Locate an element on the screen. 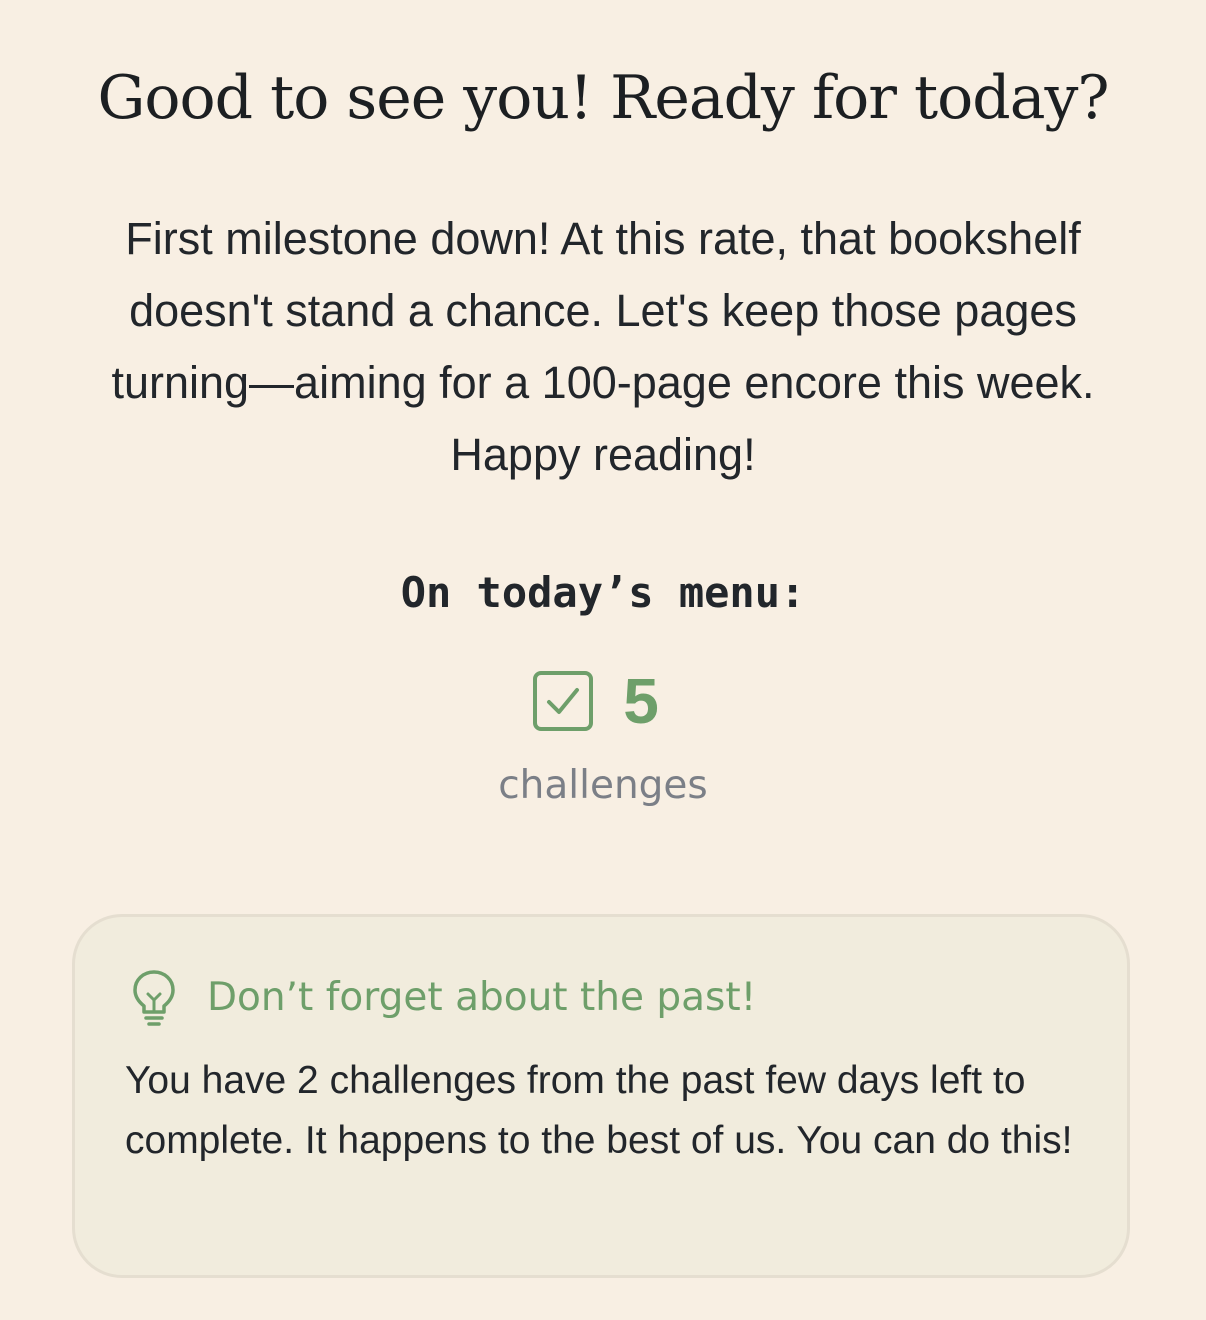 Image resolution: width=1206 pixels, height=1320 pixels. greeting-heading: Good to see you! Ready for today? is located at coordinates (603, 98).